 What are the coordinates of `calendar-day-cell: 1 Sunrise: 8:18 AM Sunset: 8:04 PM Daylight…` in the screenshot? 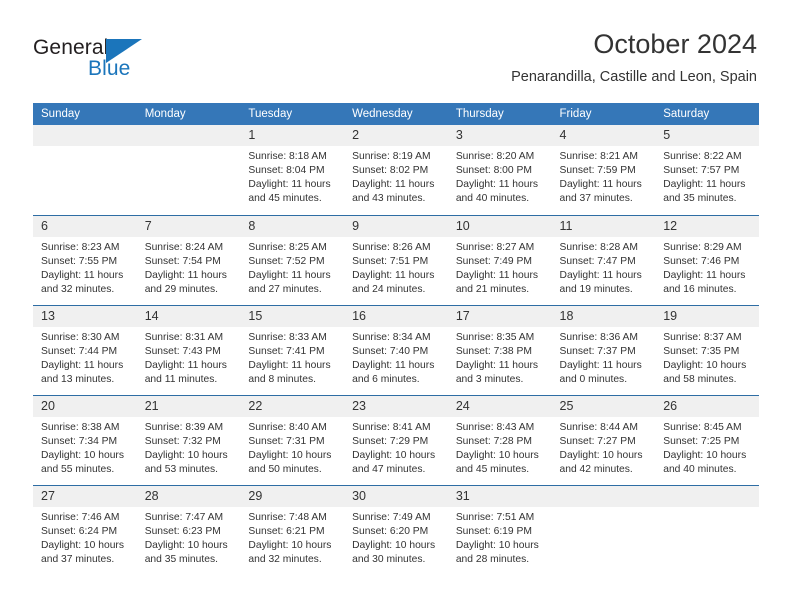 It's located at (292, 170).